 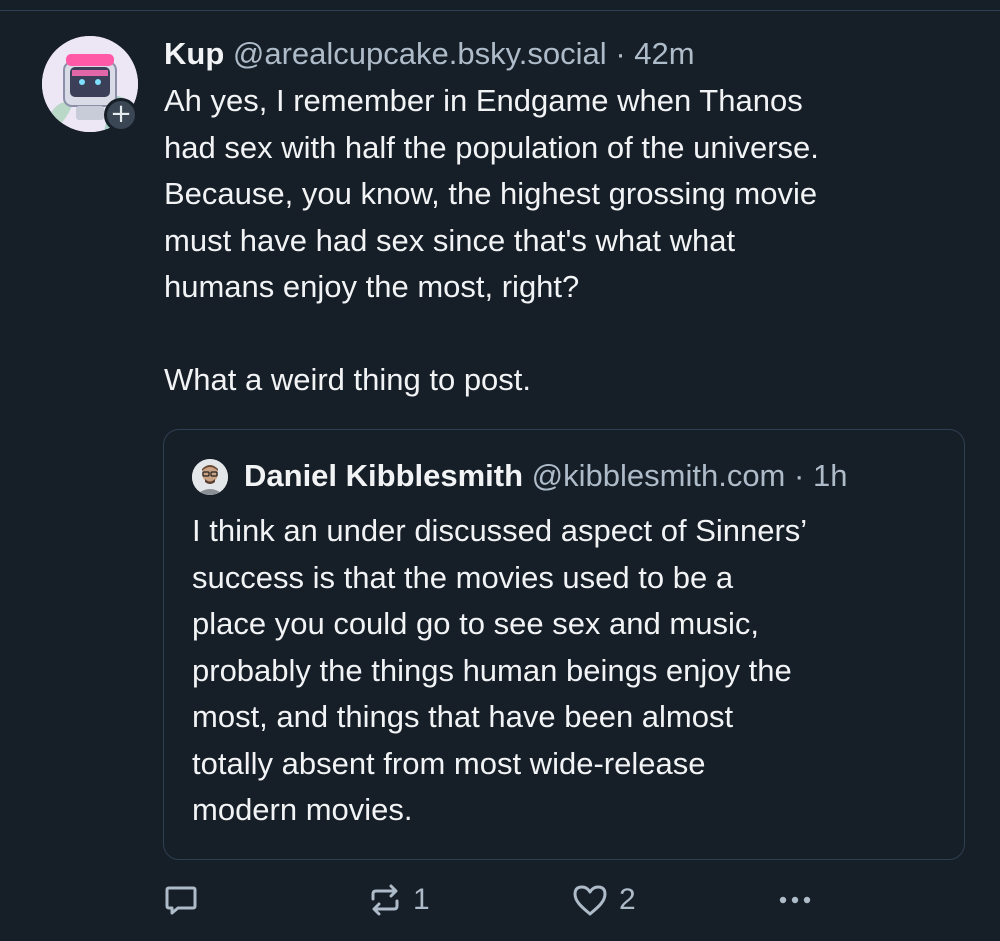 I want to click on quote-author-avatar, so click(x=210, y=477).